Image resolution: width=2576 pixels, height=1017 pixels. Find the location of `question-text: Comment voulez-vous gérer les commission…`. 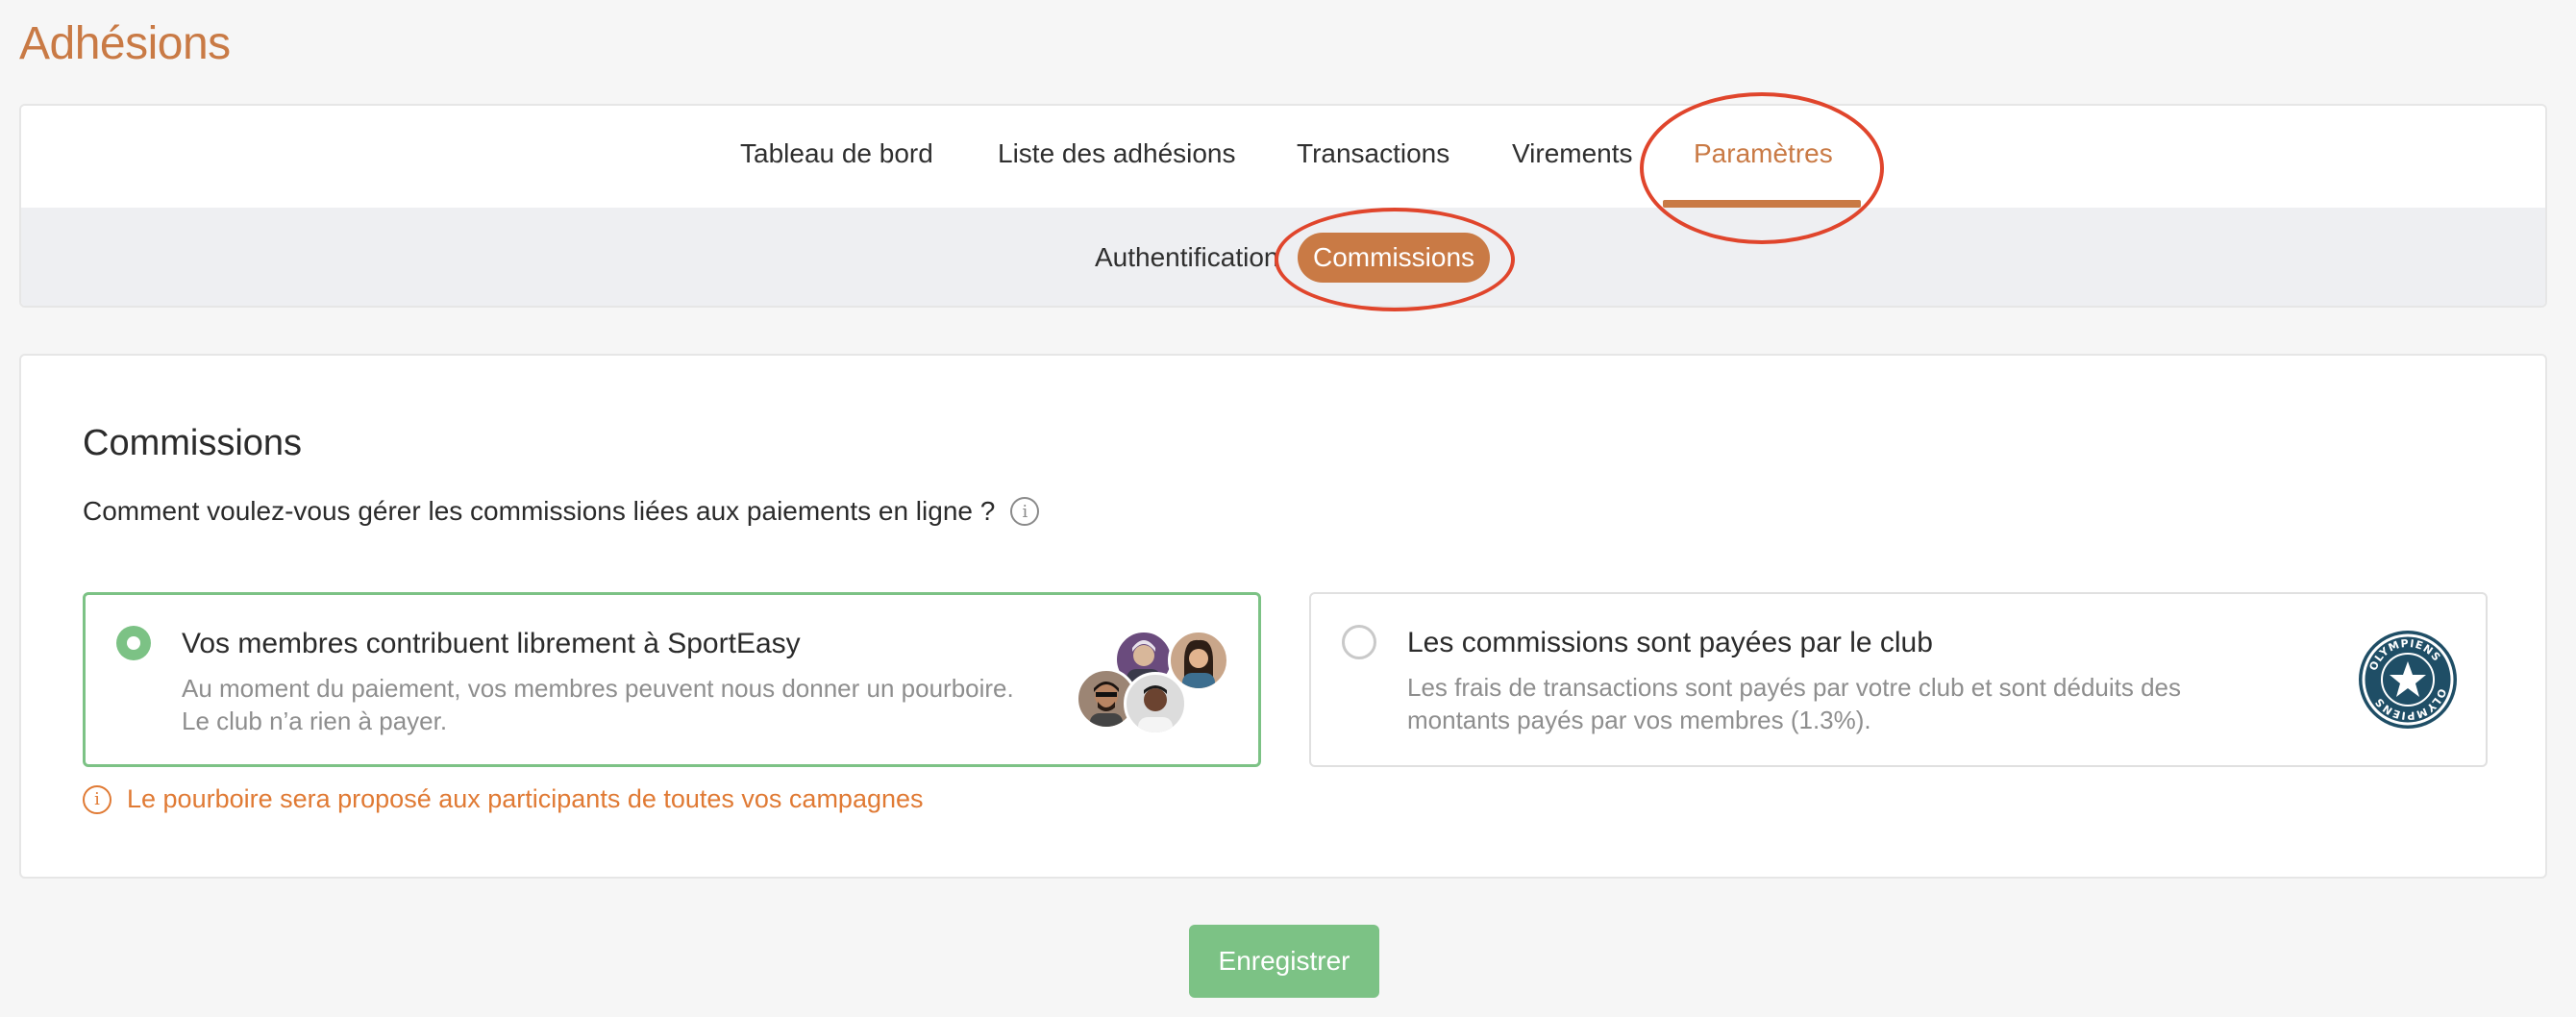

question-text: Comment voulez-vous gérer les commission… is located at coordinates (539, 511).